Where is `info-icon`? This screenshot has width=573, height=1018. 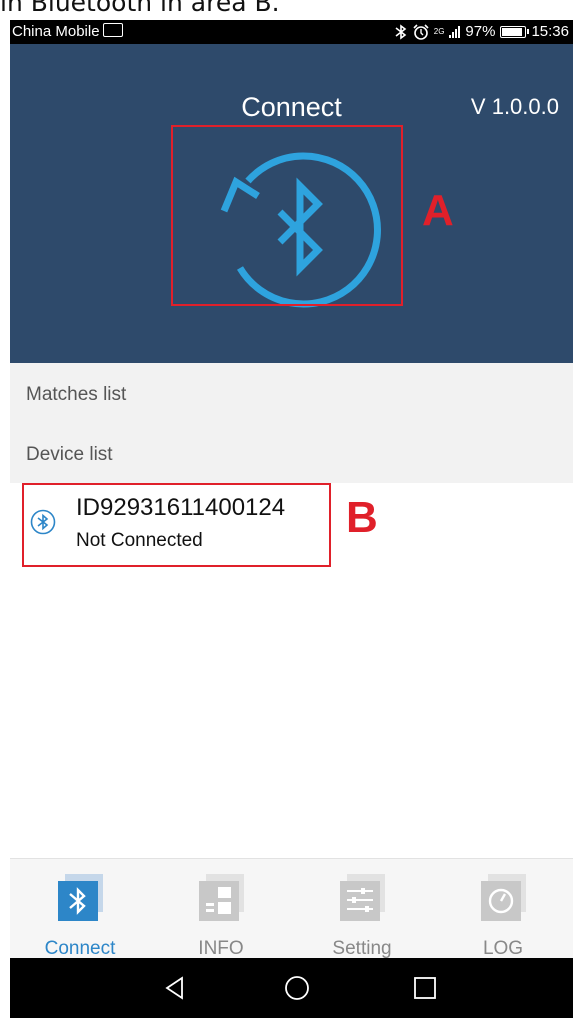 info-icon is located at coordinates (221, 897).